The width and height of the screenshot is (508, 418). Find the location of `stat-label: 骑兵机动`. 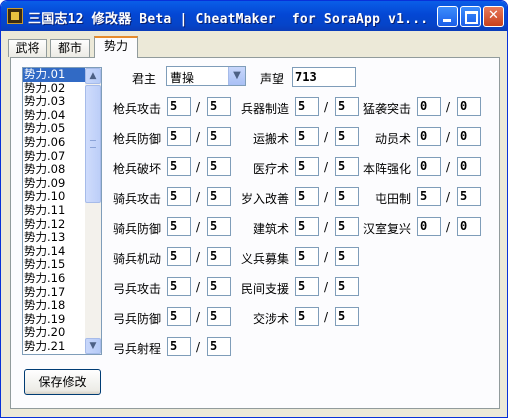

stat-label: 骑兵机动 is located at coordinates (136, 259).